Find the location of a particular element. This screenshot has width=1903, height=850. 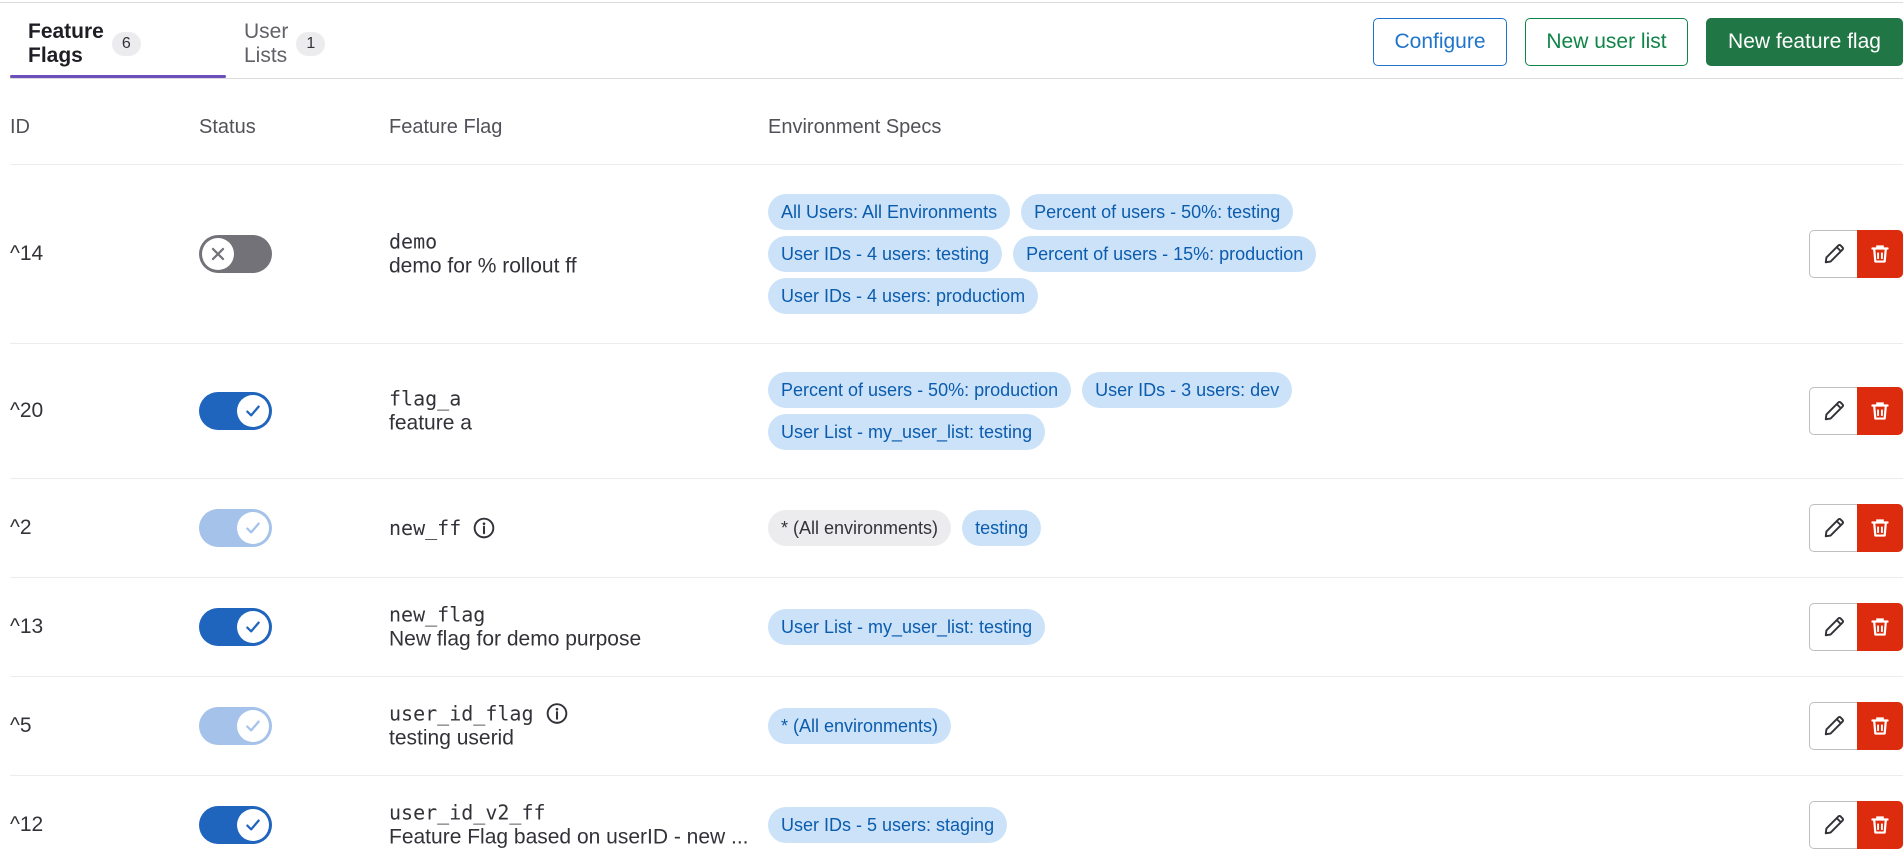

tabs-divider is located at coordinates (956, 78).